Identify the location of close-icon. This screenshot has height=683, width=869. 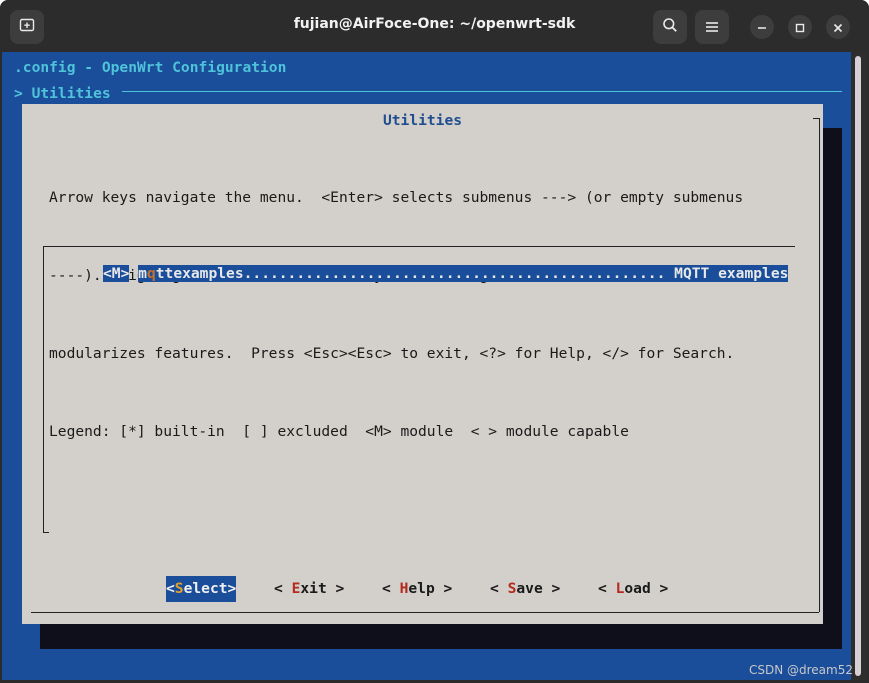
(838, 27).